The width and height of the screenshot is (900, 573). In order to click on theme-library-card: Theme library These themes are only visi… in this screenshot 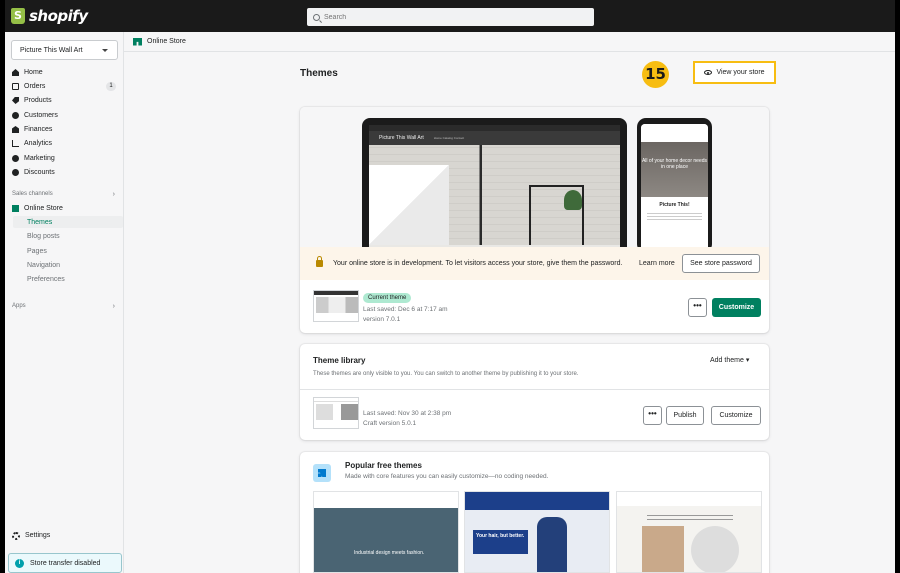, I will do `click(534, 392)`.